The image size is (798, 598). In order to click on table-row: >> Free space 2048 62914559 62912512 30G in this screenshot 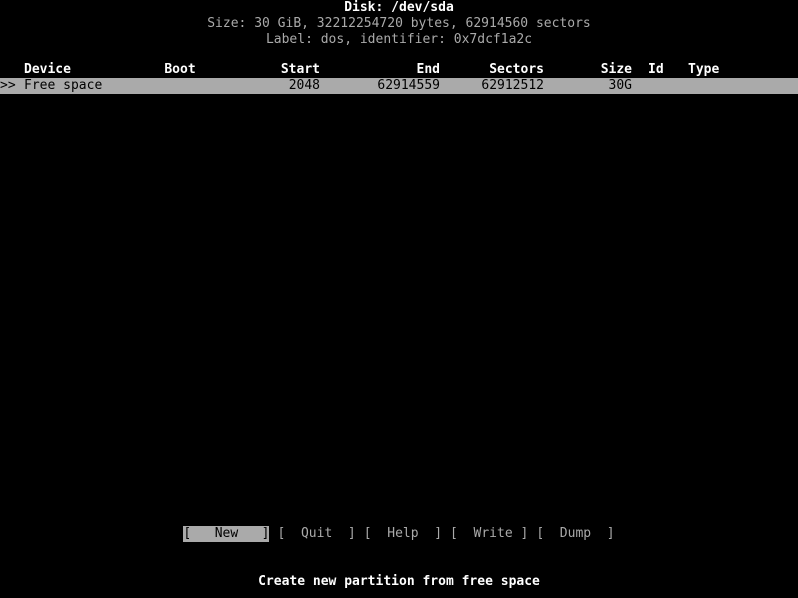, I will do `click(399, 86)`.